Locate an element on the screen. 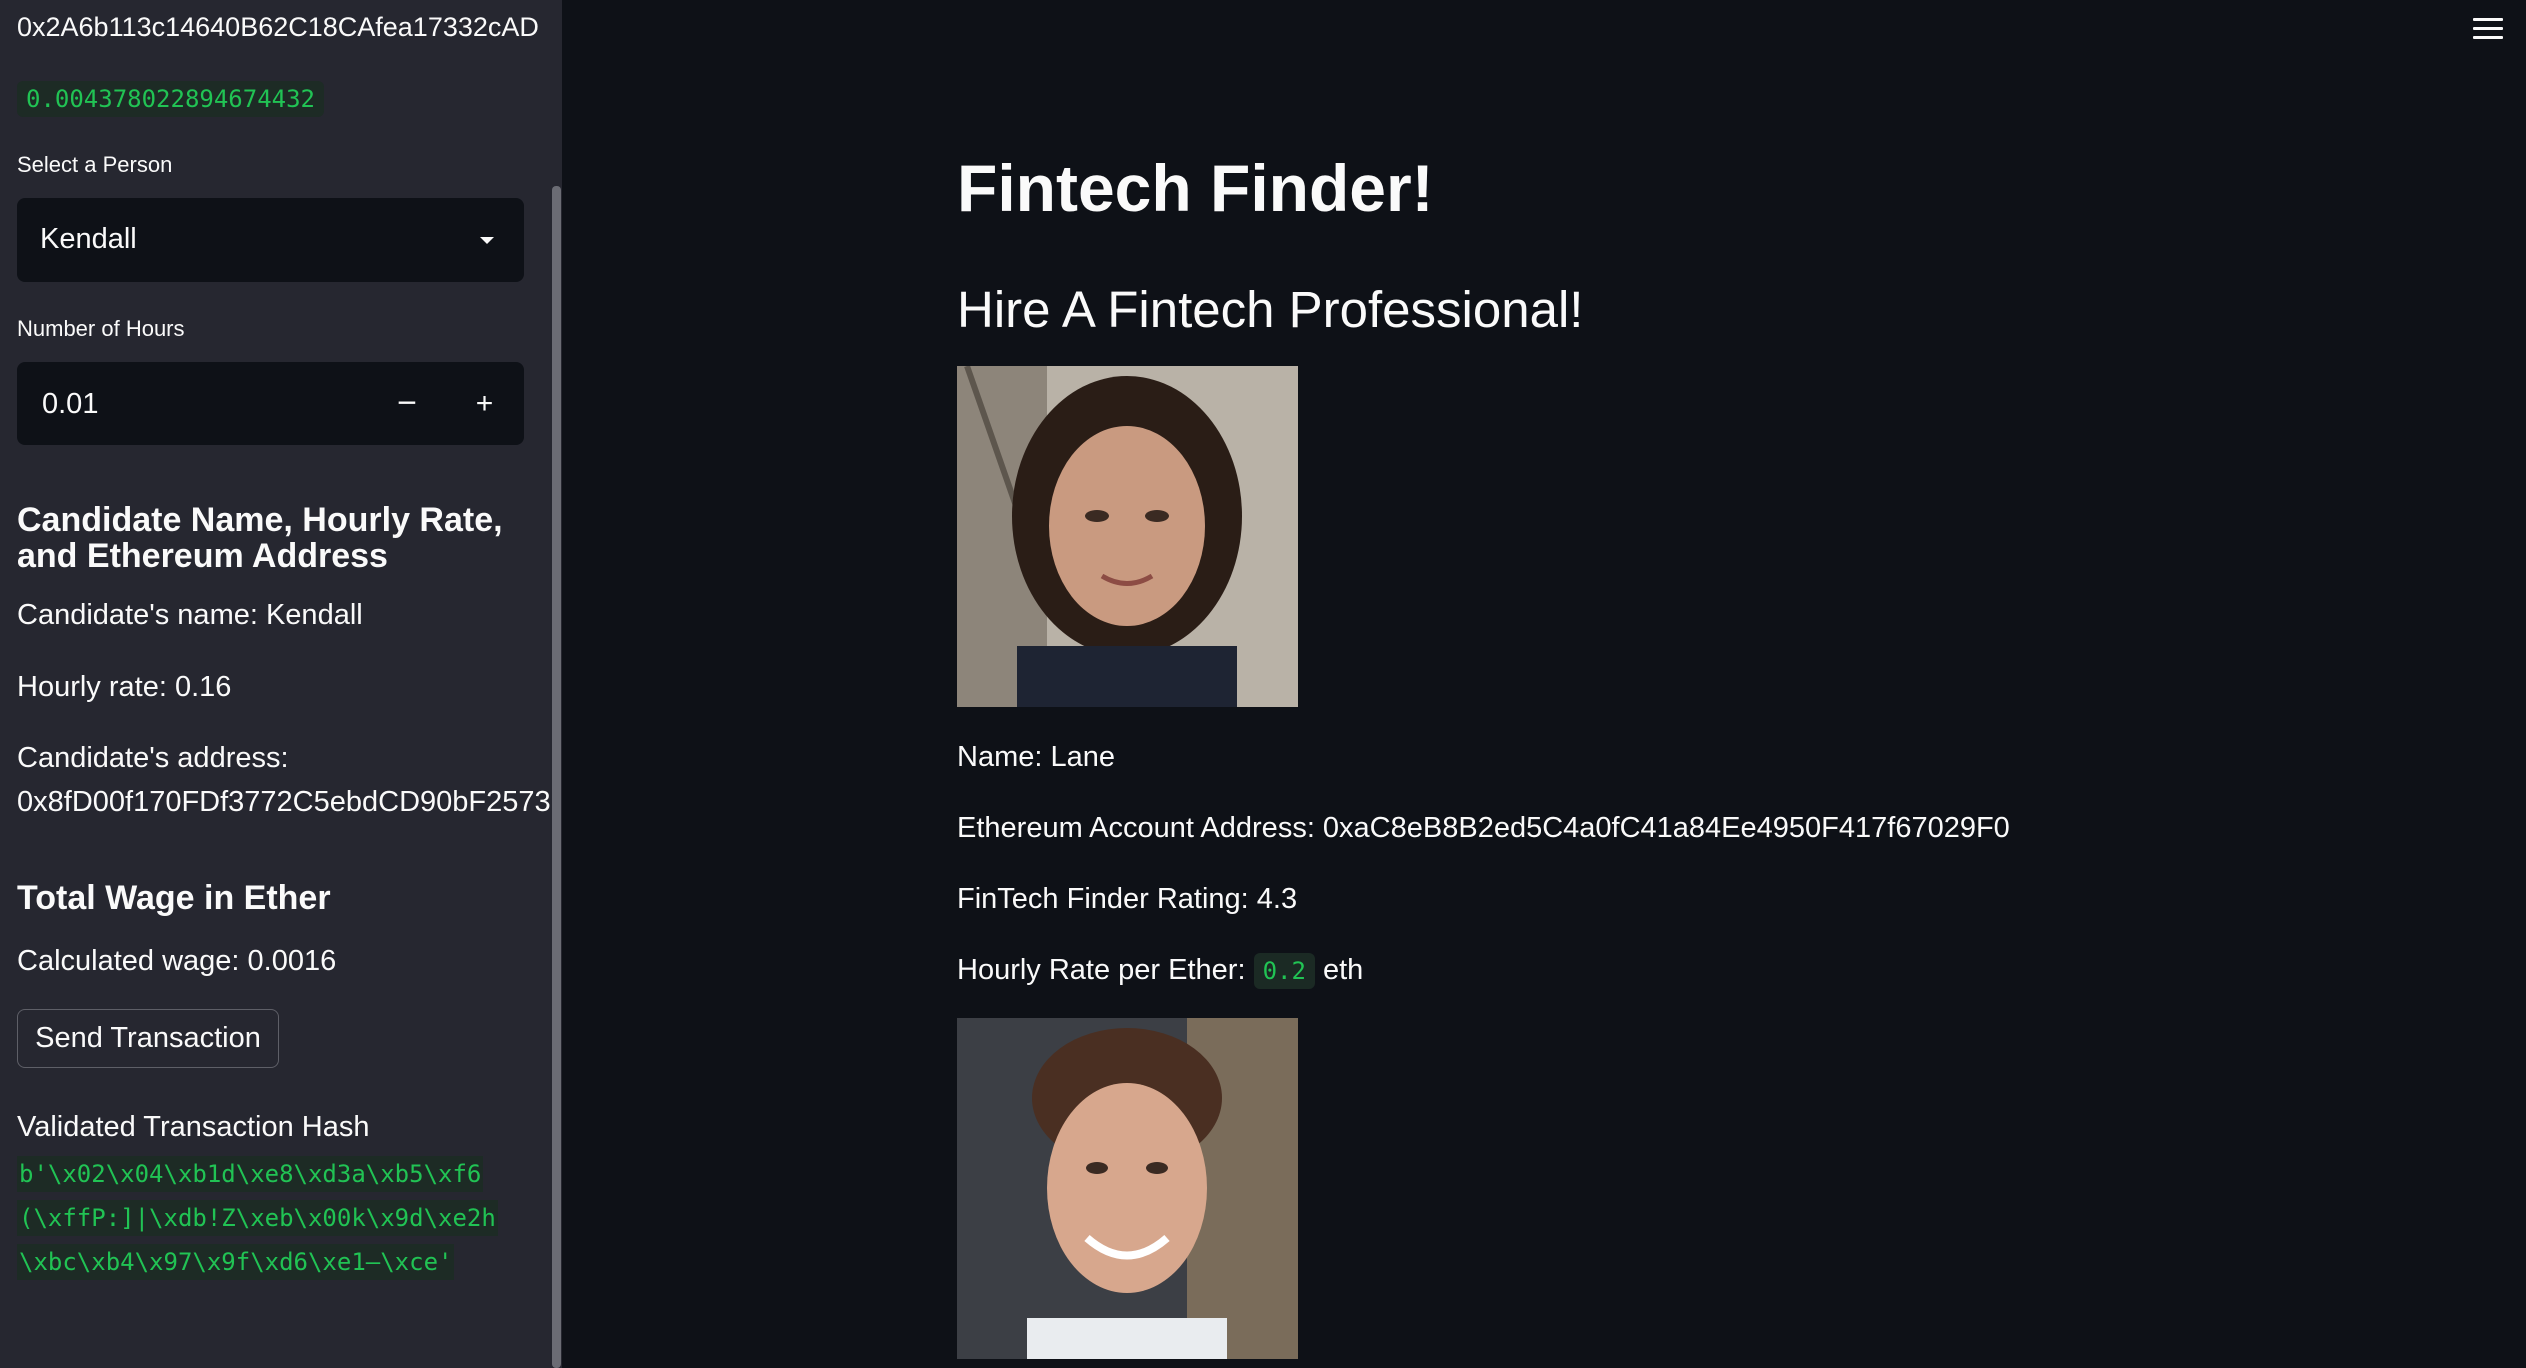 The image size is (2526, 1368). hours-label: Number of Hours is located at coordinates (101, 328).